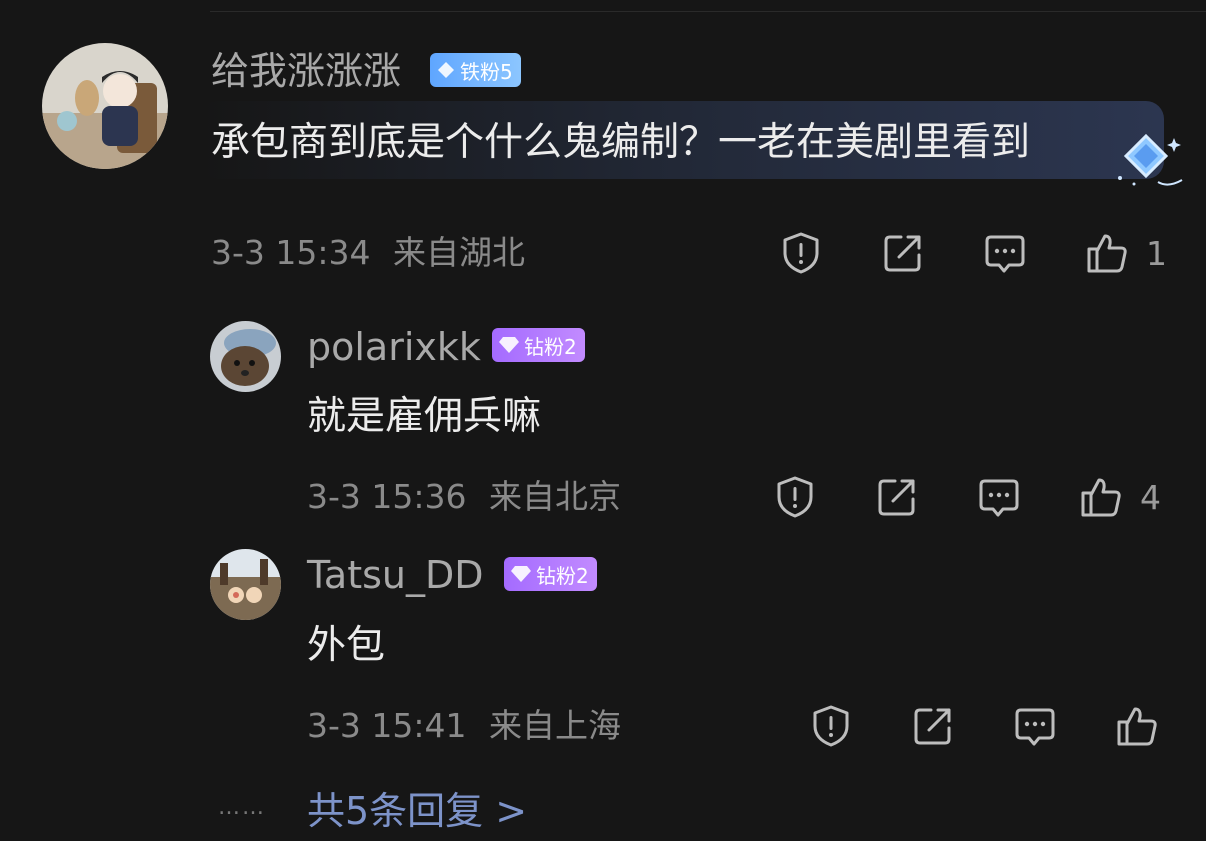 Image resolution: width=1206 pixels, height=841 pixels. Describe the element at coordinates (1150, 497) in the screenshot. I see `like-count: 4` at that location.